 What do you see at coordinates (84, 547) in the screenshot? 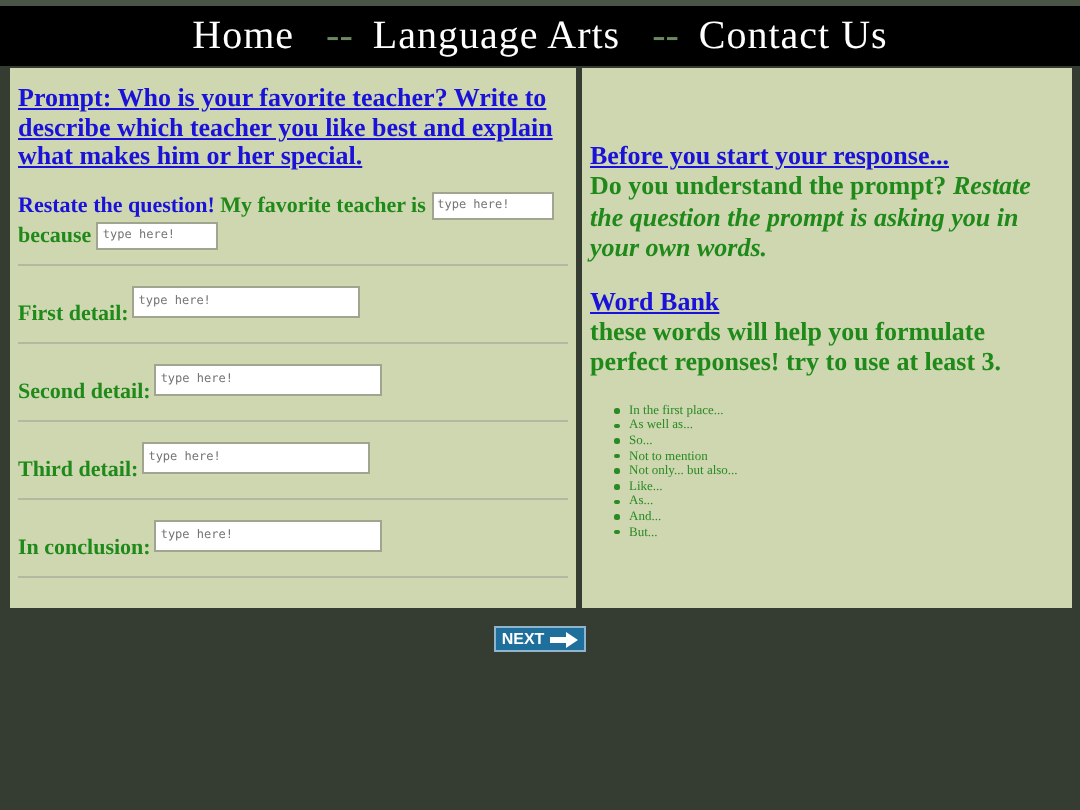
I see `field-label: In conclusion:` at bounding box center [84, 547].